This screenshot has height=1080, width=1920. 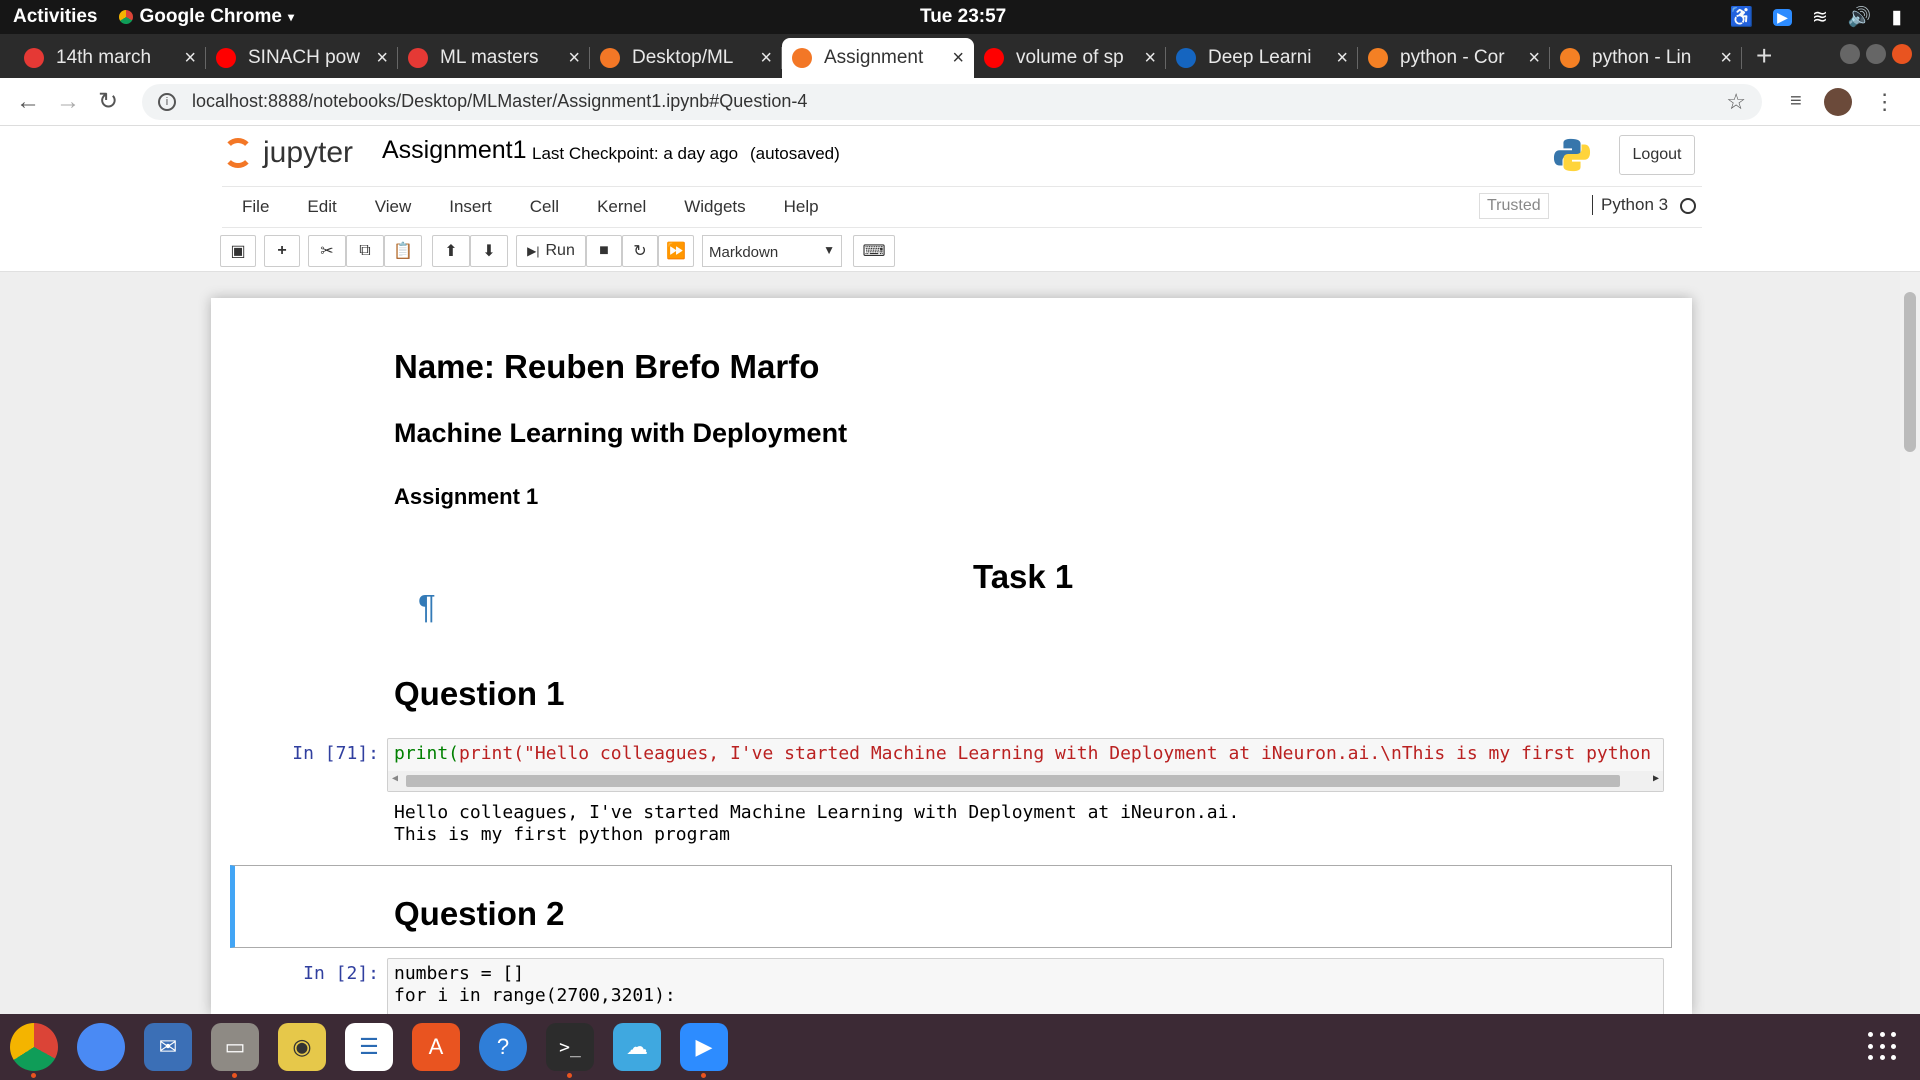 What do you see at coordinates (393, 207) in the screenshot?
I see `menu-view: View` at bounding box center [393, 207].